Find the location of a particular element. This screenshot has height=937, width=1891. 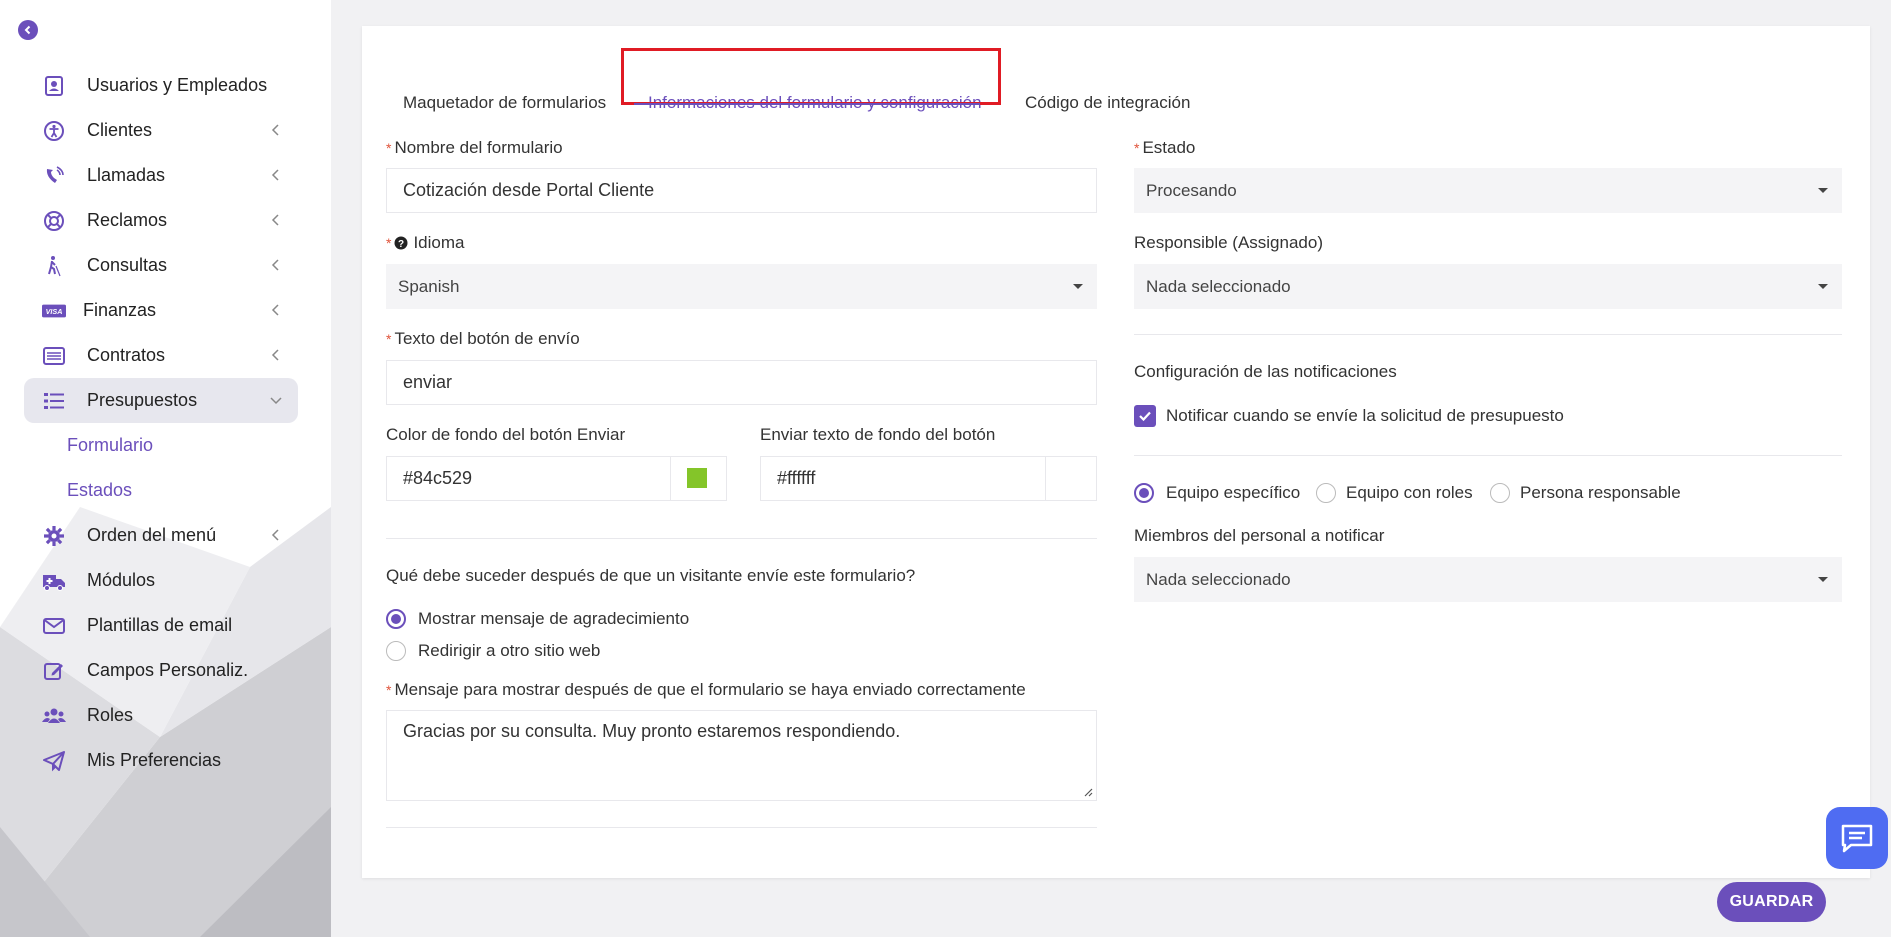

sidebar-item-label: Finanzas is located at coordinates (120, 310).